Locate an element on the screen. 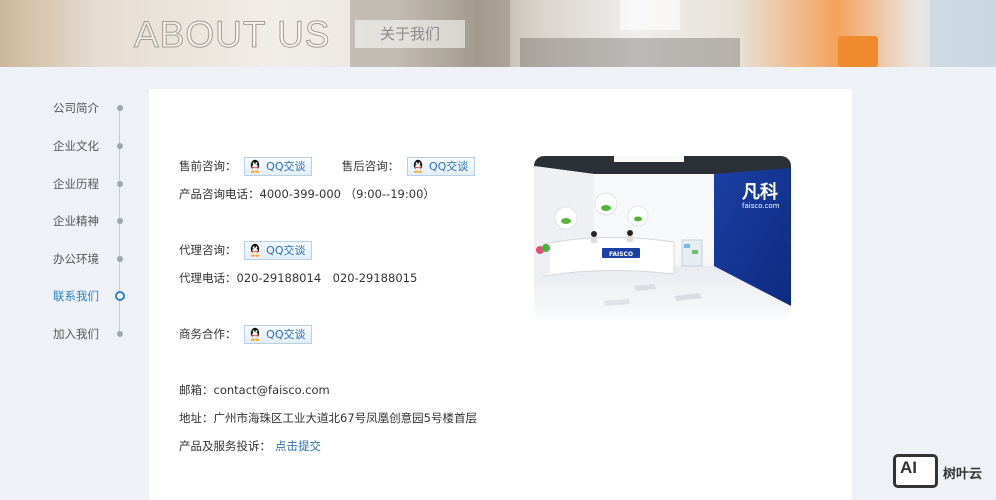 The width and height of the screenshot is (996, 500). aftersale-label: 售后咨询： is located at coordinates (370, 166).